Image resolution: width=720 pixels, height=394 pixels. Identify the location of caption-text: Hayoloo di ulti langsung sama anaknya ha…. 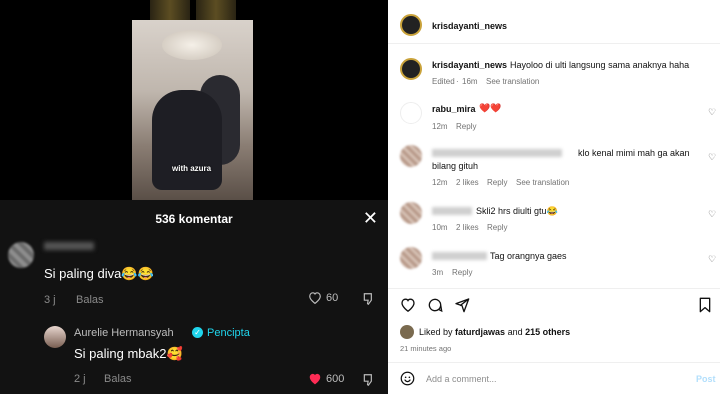
(600, 65).